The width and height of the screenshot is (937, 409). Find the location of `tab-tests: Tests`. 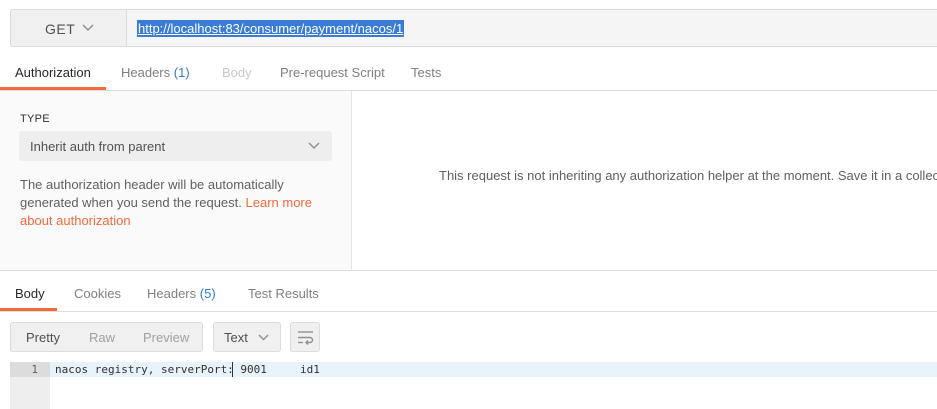

tab-tests: Tests is located at coordinates (426, 72).